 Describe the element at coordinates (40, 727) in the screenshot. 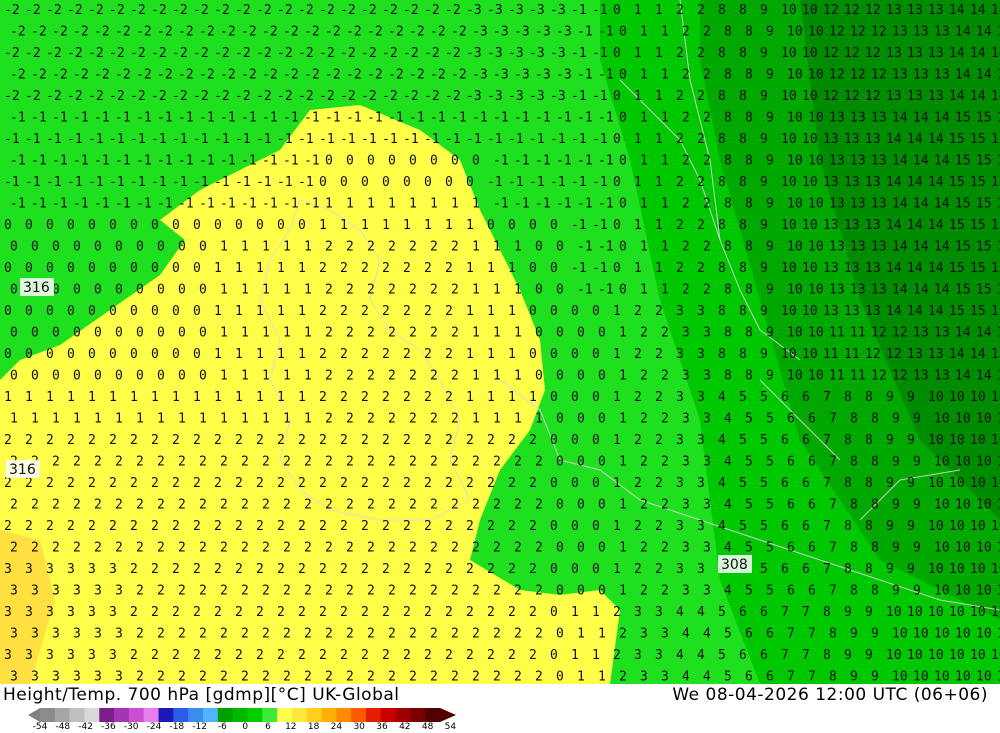

I see `colorbar-tick-label: -54` at that location.